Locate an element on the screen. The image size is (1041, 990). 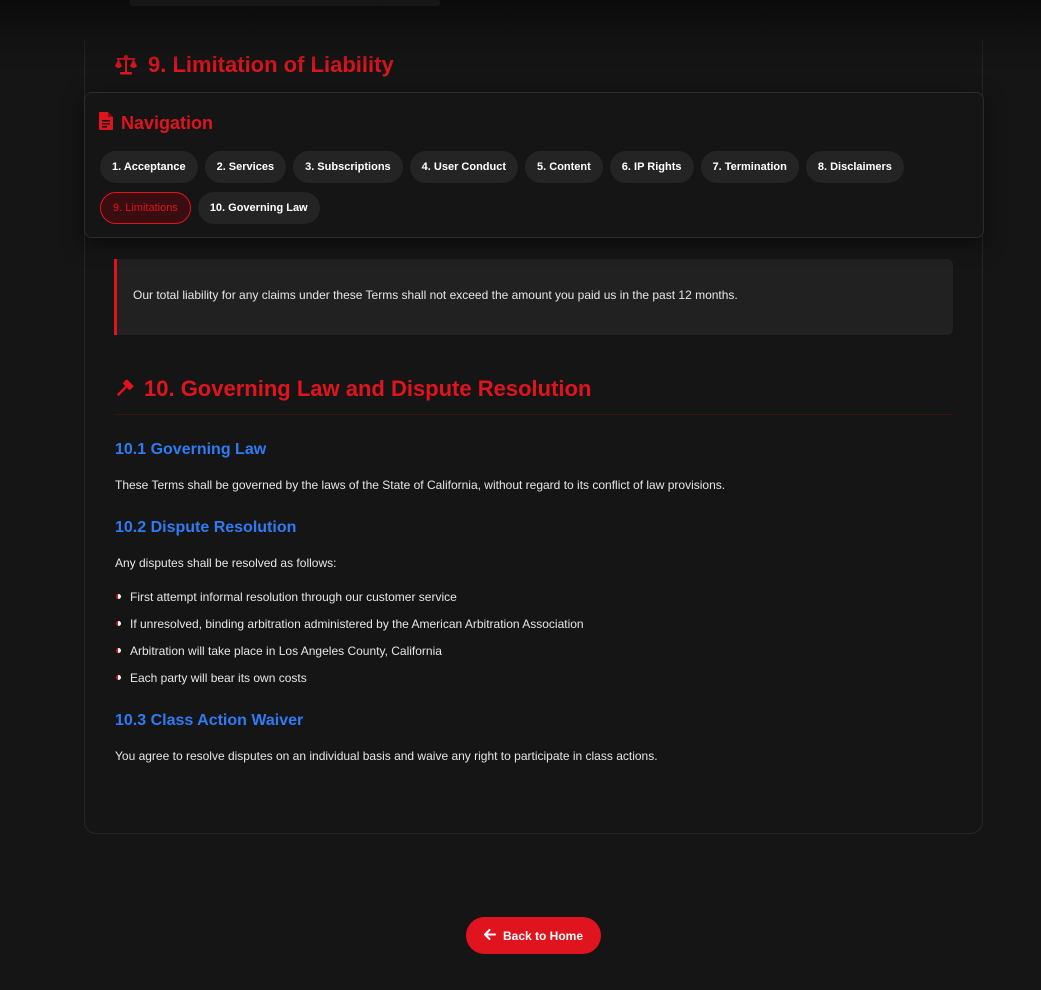
back-to-home-button: Back to Home is located at coordinates (533, 935).